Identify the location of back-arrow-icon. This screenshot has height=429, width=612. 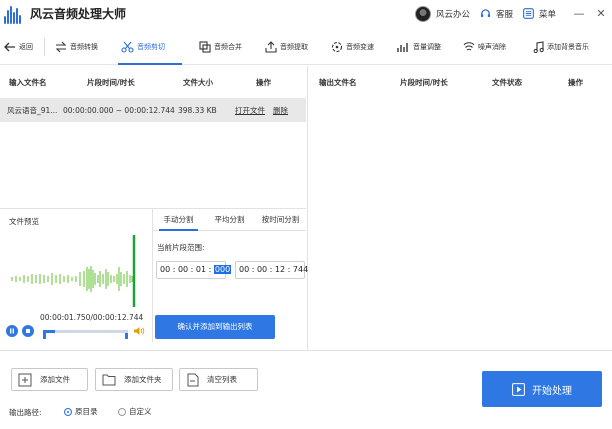
(9, 46).